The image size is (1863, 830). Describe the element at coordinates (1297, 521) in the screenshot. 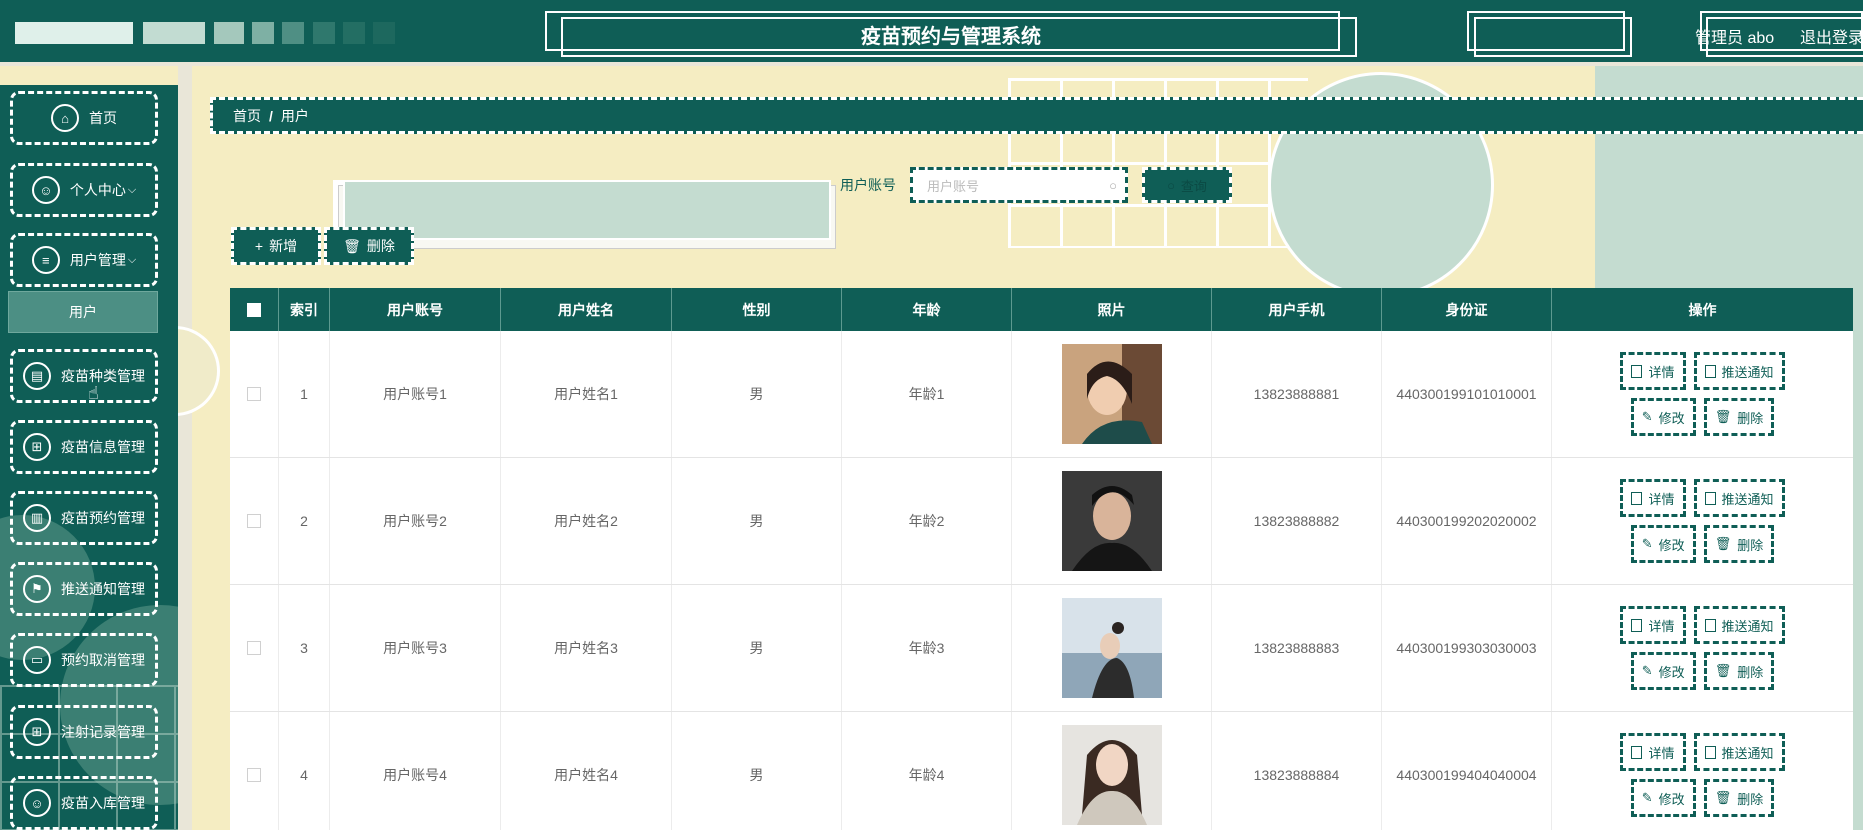

I see `phone-cell: 13823888882` at that location.